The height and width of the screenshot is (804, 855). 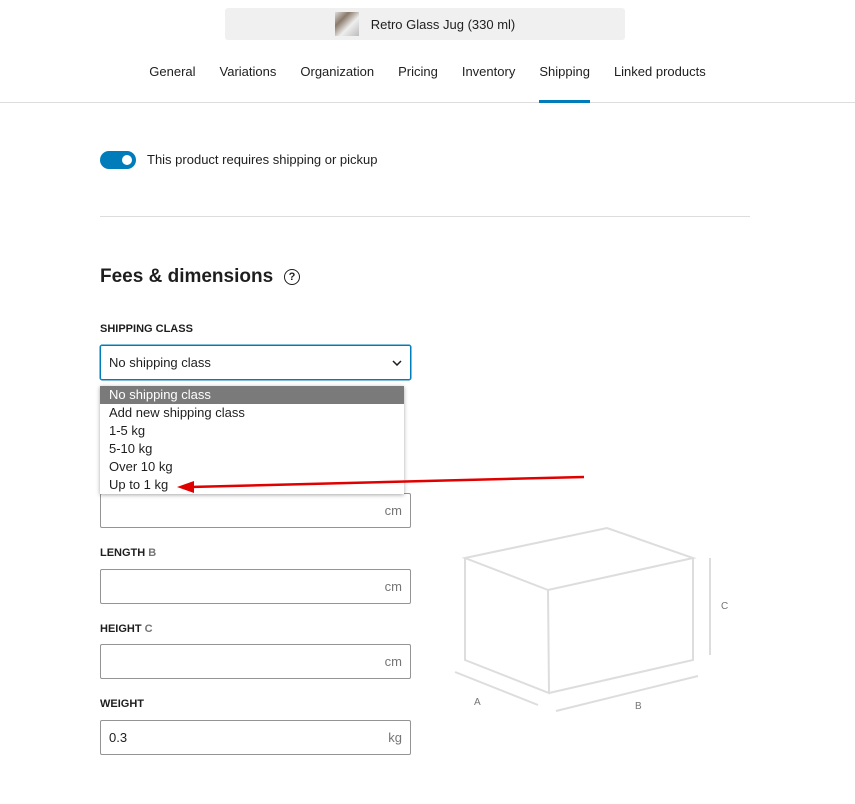 I want to click on dimension-label-b: B, so click(x=638, y=706).